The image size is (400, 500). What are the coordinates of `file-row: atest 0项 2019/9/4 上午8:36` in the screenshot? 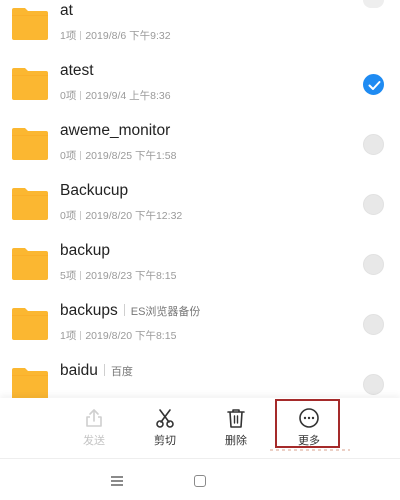 It's located at (200, 84).